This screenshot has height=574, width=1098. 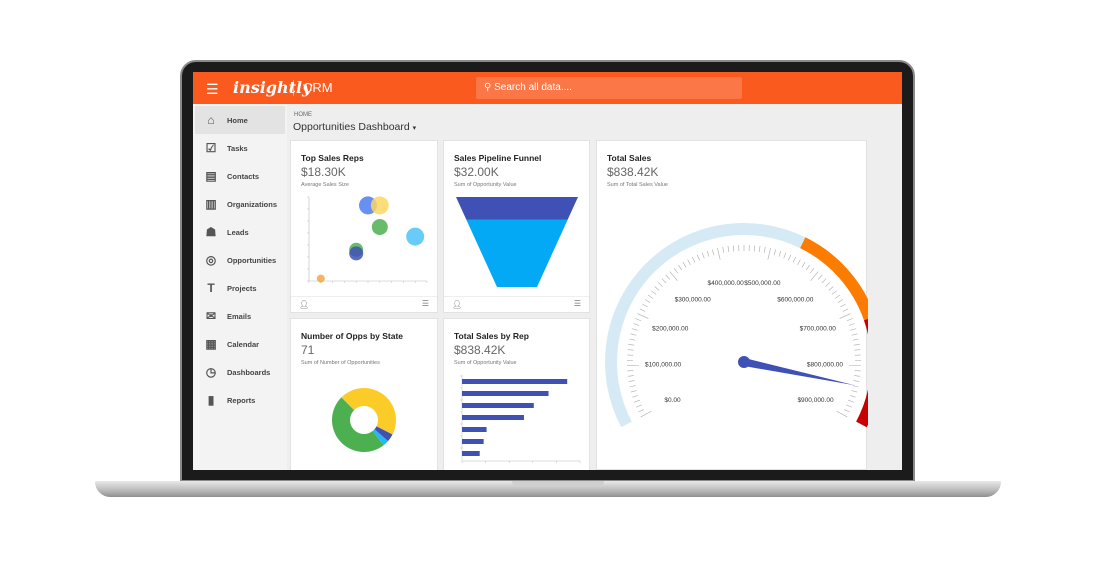 What do you see at coordinates (367, 239) in the screenshot?
I see `scatter-chart` at bounding box center [367, 239].